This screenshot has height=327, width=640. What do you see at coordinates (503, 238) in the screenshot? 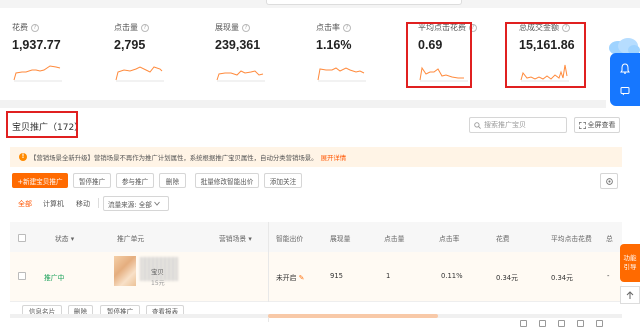
I see `th-spend: 花费` at bounding box center [503, 238].